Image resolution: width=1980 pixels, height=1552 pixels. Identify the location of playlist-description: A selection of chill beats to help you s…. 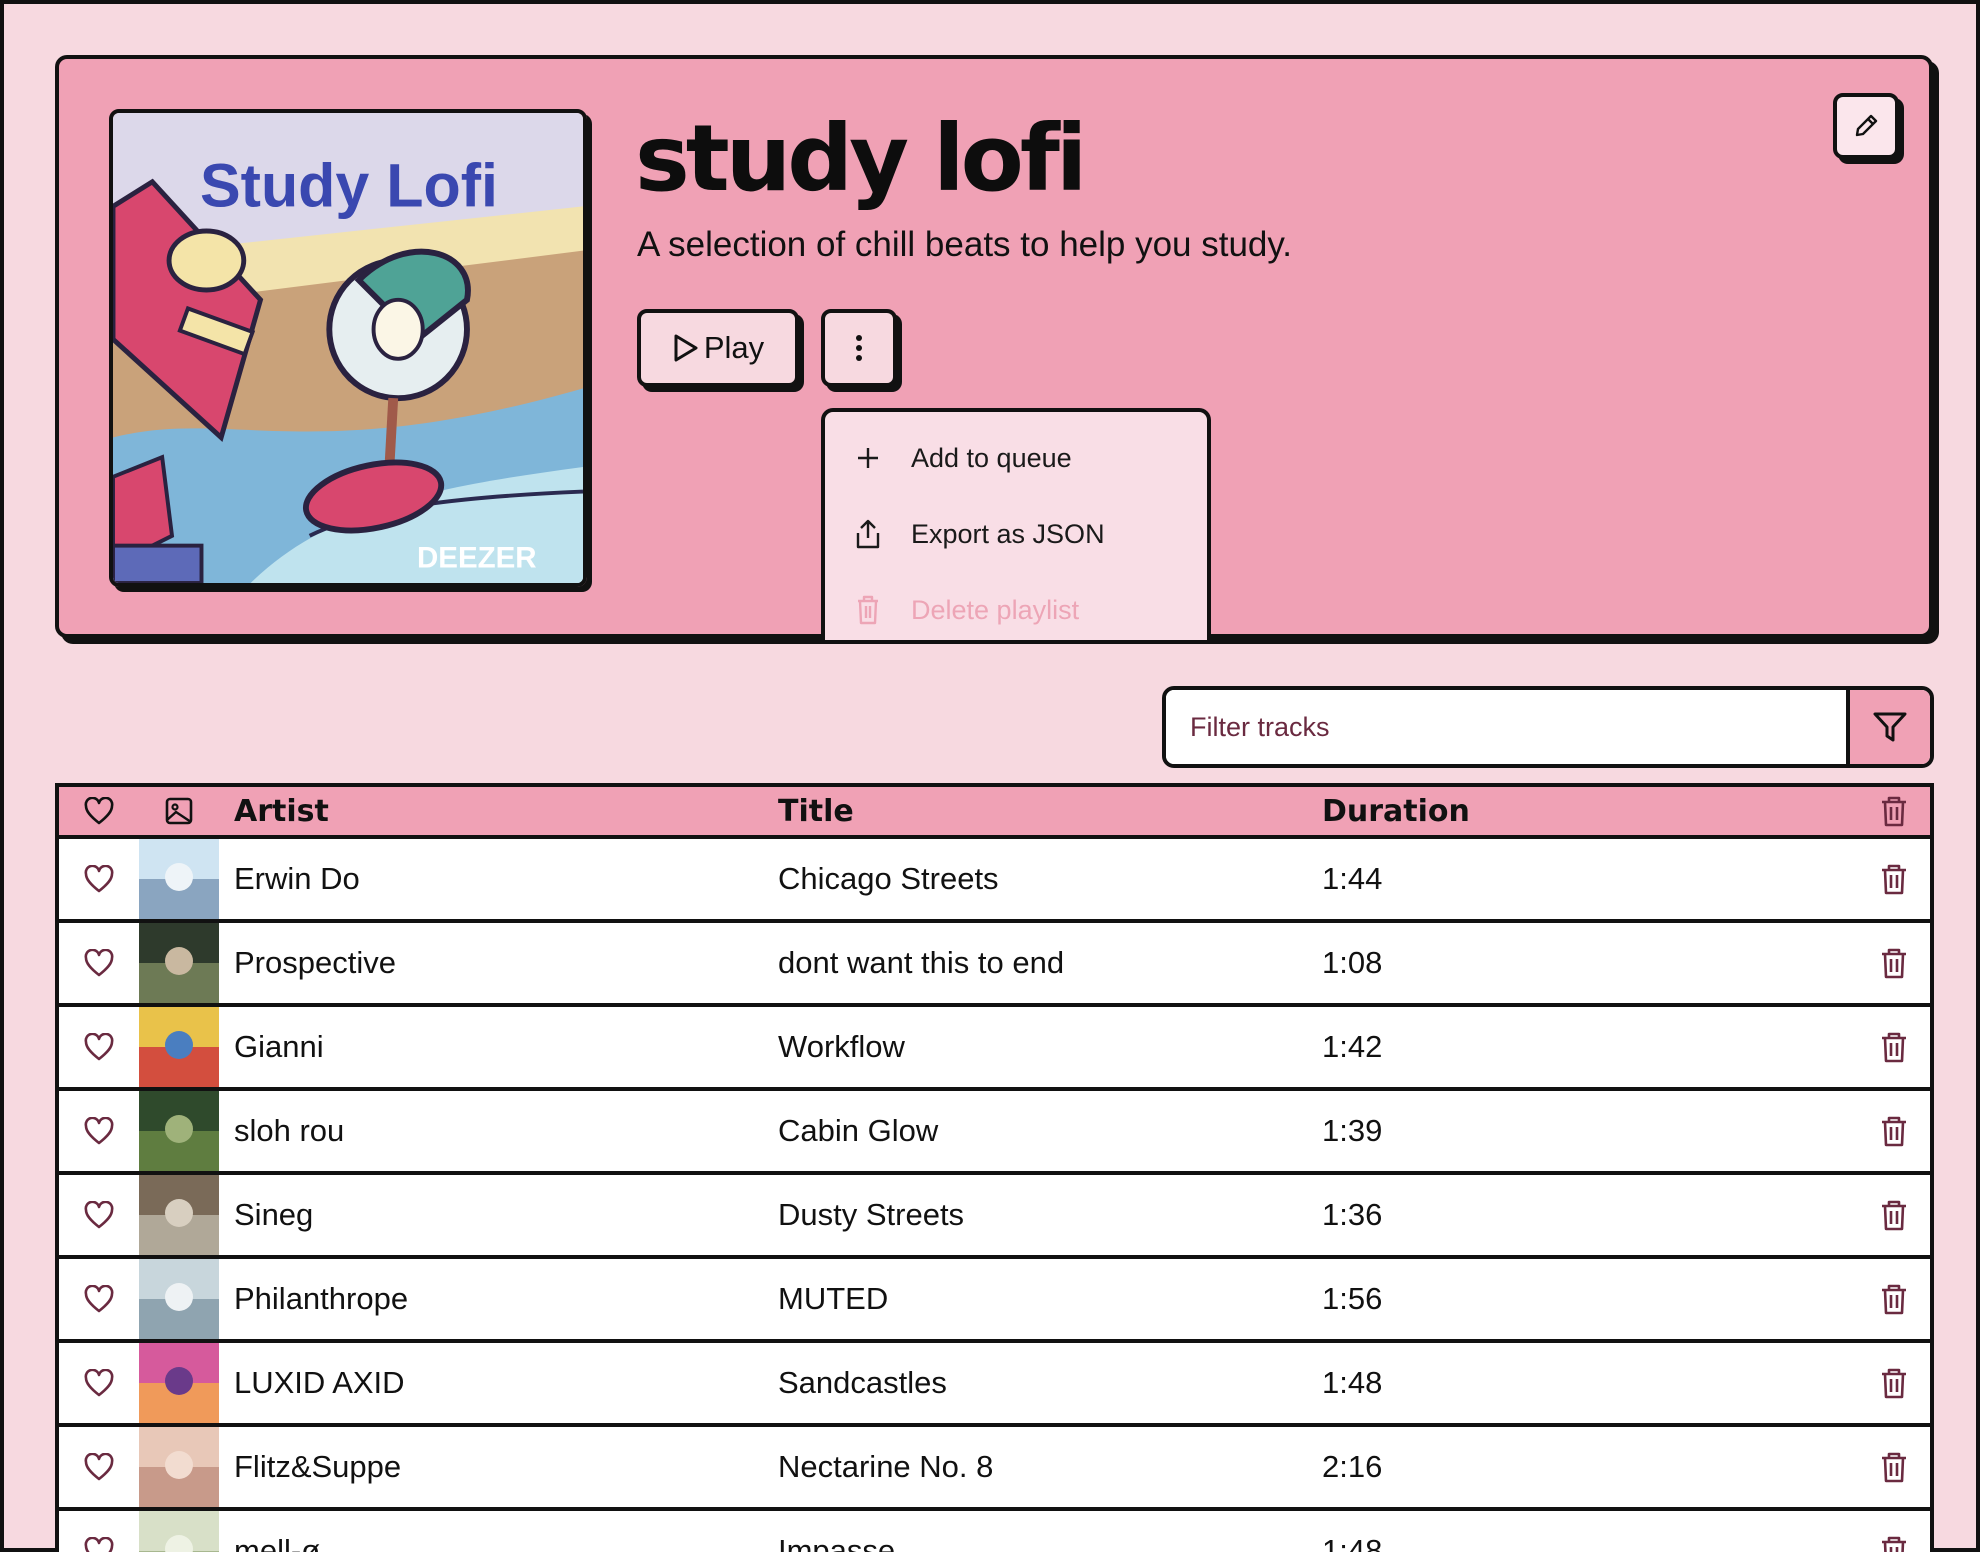
(965, 244).